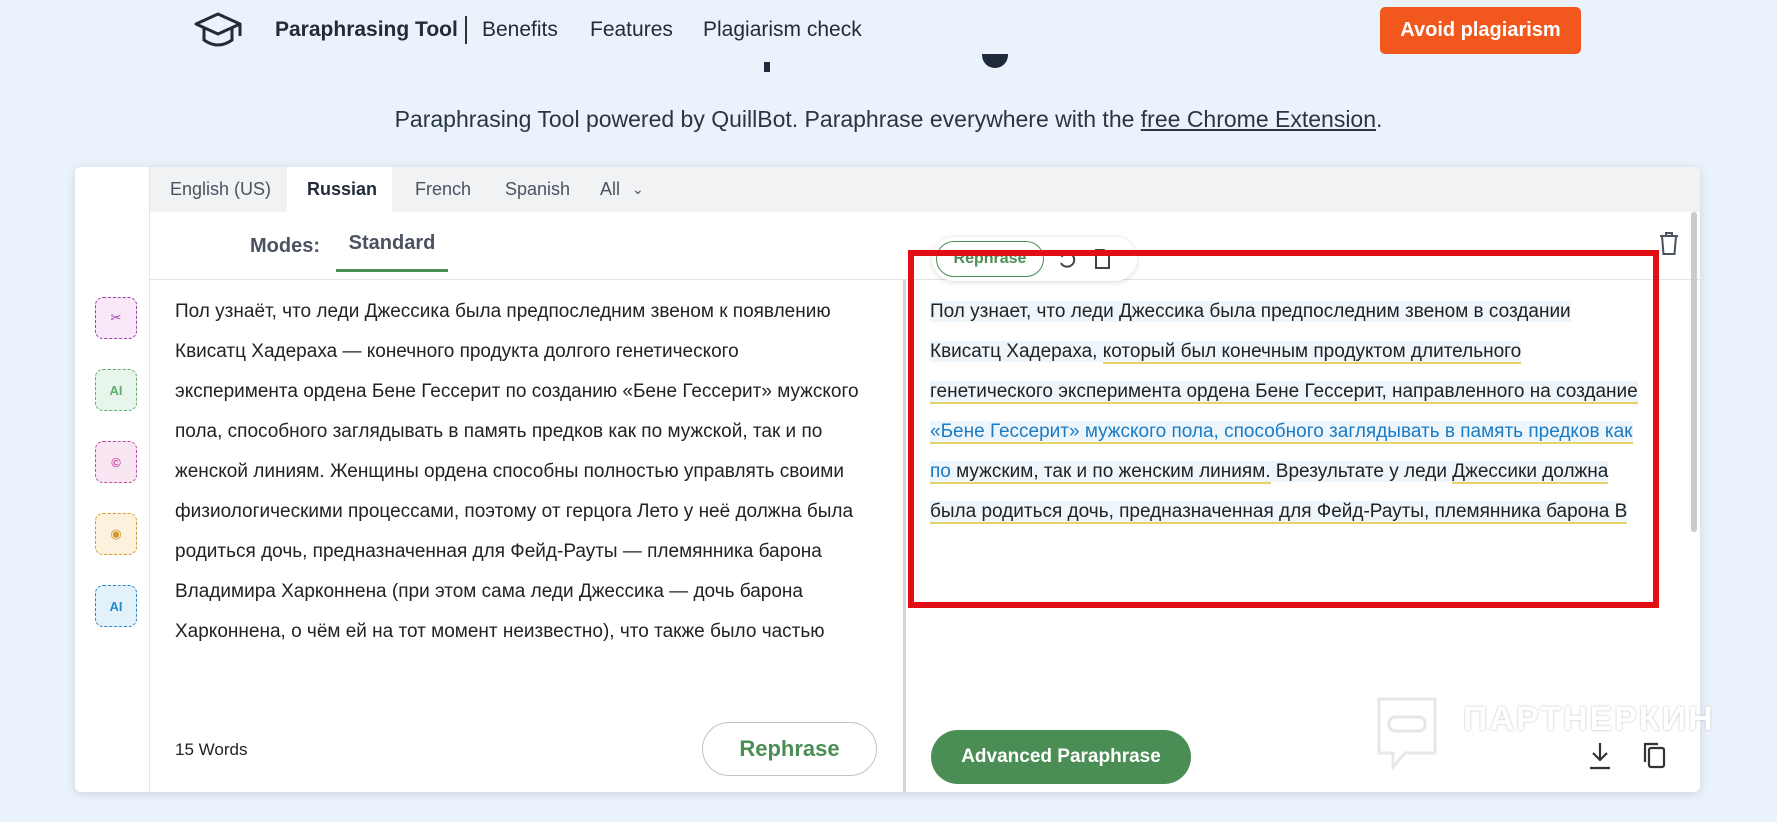 Image resolution: width=1777 pixels, height=822 pixels. Describe the element at coordinates (1480, 30) in the screenshot. I see `avoid-plagiarism-button: Avoid plagiarism` at that location.